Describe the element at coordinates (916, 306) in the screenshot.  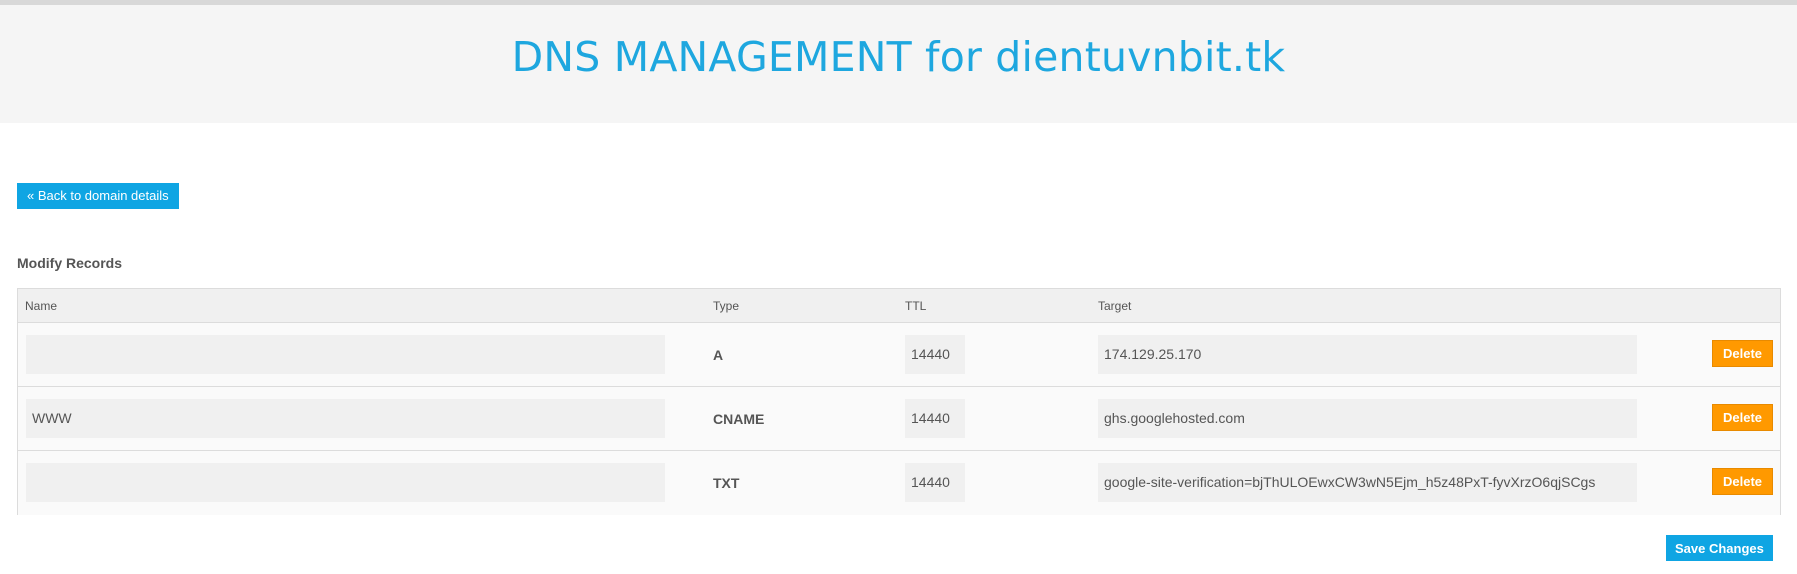
I see `column-header-ttl: TTL` at that location.